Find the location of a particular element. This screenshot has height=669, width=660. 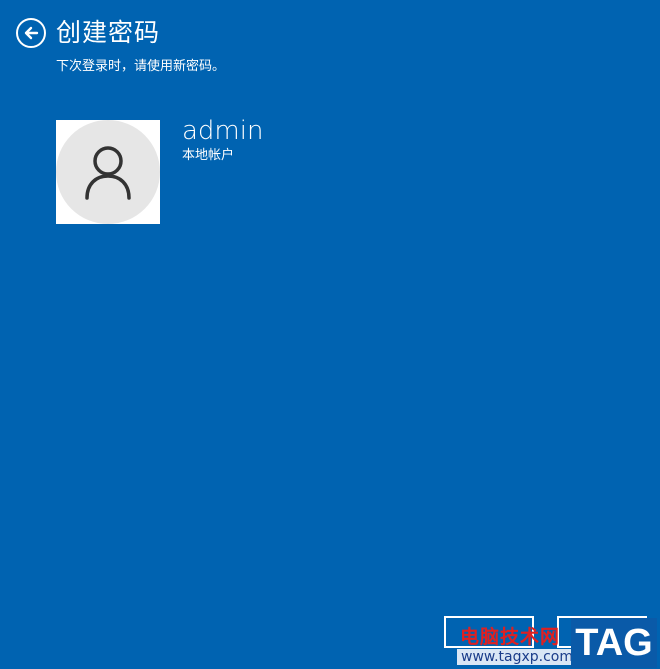

account-card: admin 本地帐户 is located at coordinates (159, 170).